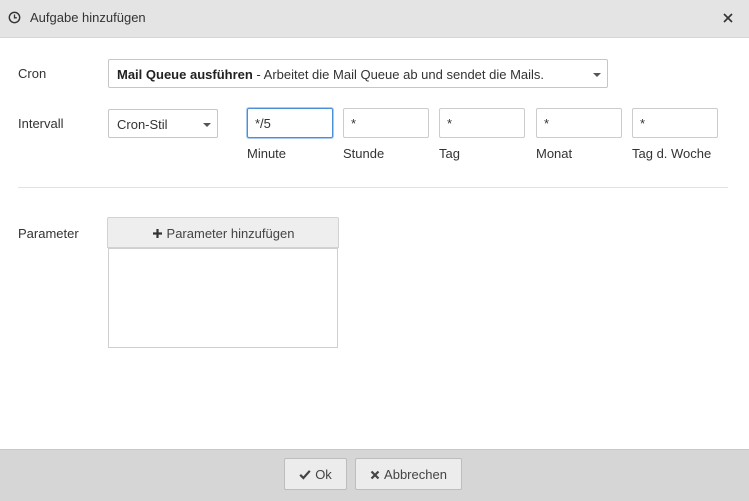 This screenshot has height=501, width=749. Describe the element at coordinates (290, 123) in the screenshot. I see `minute-field` at that location.